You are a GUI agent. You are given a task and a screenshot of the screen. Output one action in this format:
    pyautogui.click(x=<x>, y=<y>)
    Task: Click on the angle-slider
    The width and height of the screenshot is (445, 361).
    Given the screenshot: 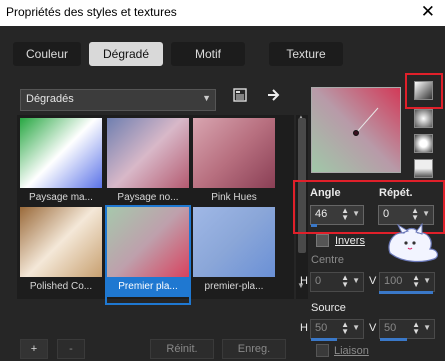 What is the action you would take?
    pyautogui.click(x=314, y=225)
    